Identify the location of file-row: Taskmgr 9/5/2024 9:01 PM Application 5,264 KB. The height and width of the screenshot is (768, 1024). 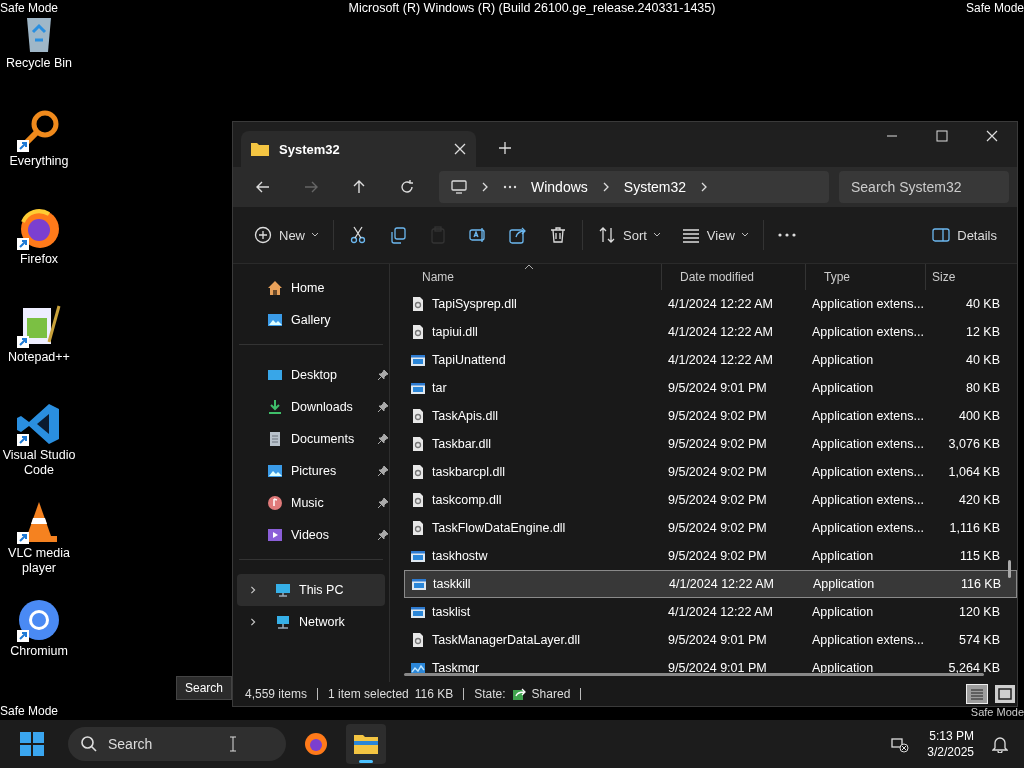
(710, 668).